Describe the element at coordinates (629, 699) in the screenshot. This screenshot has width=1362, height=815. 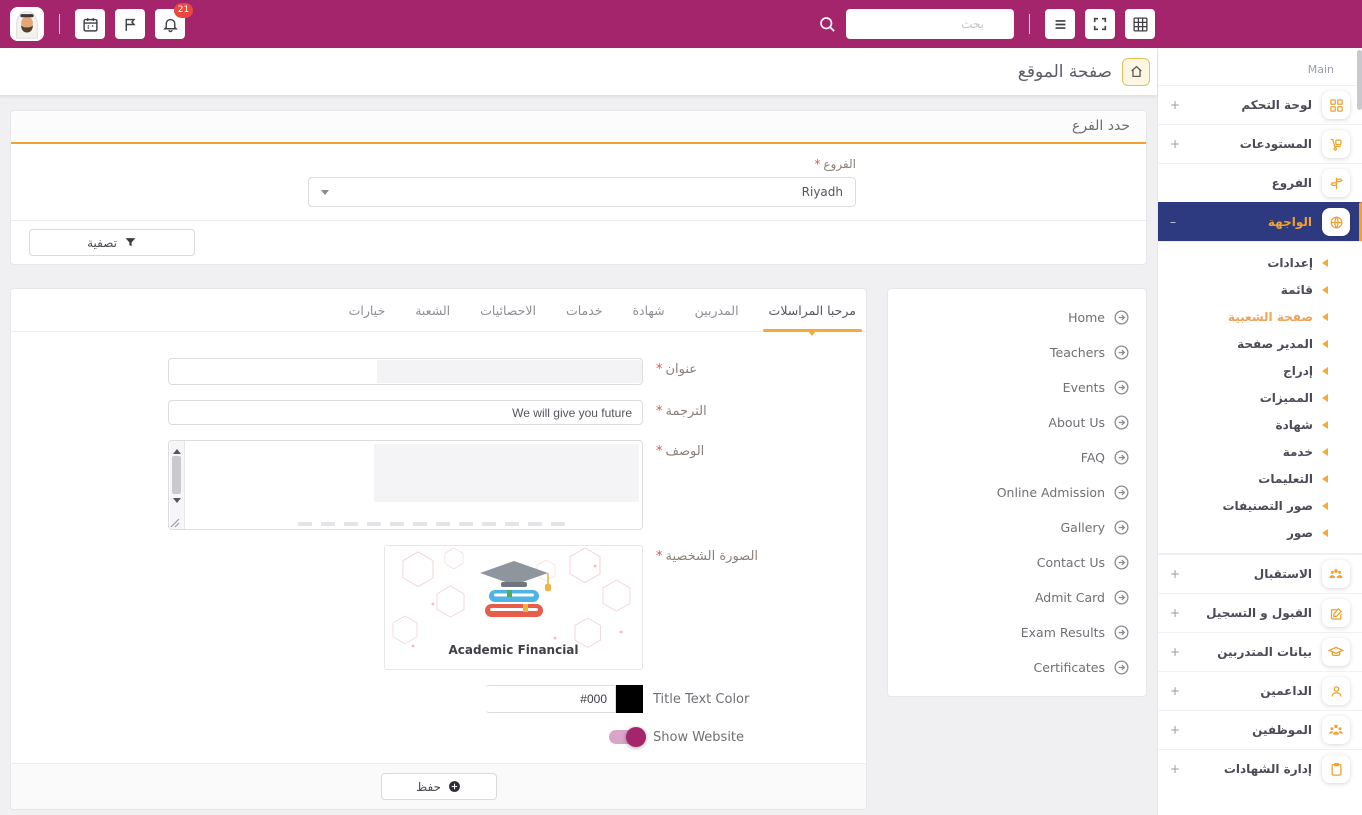
I see `color-swatch` at that location.